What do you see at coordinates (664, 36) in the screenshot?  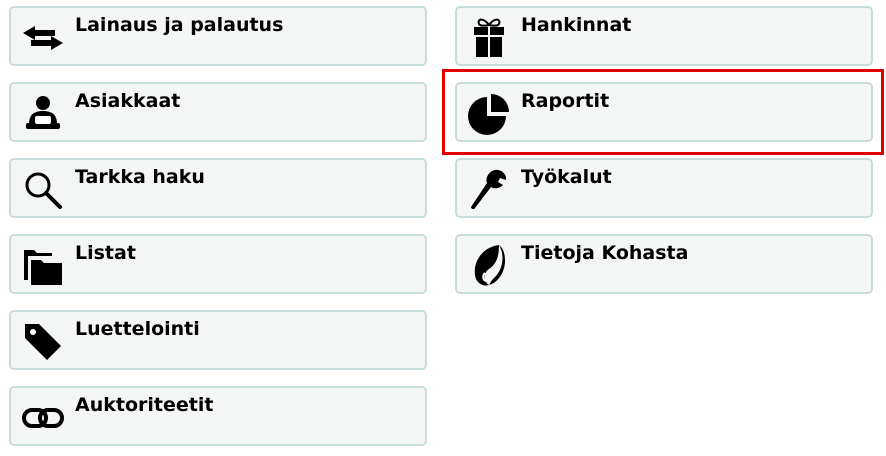 I see `tile-acquisitions: Hankinnat` at bounding box center [664, 36].